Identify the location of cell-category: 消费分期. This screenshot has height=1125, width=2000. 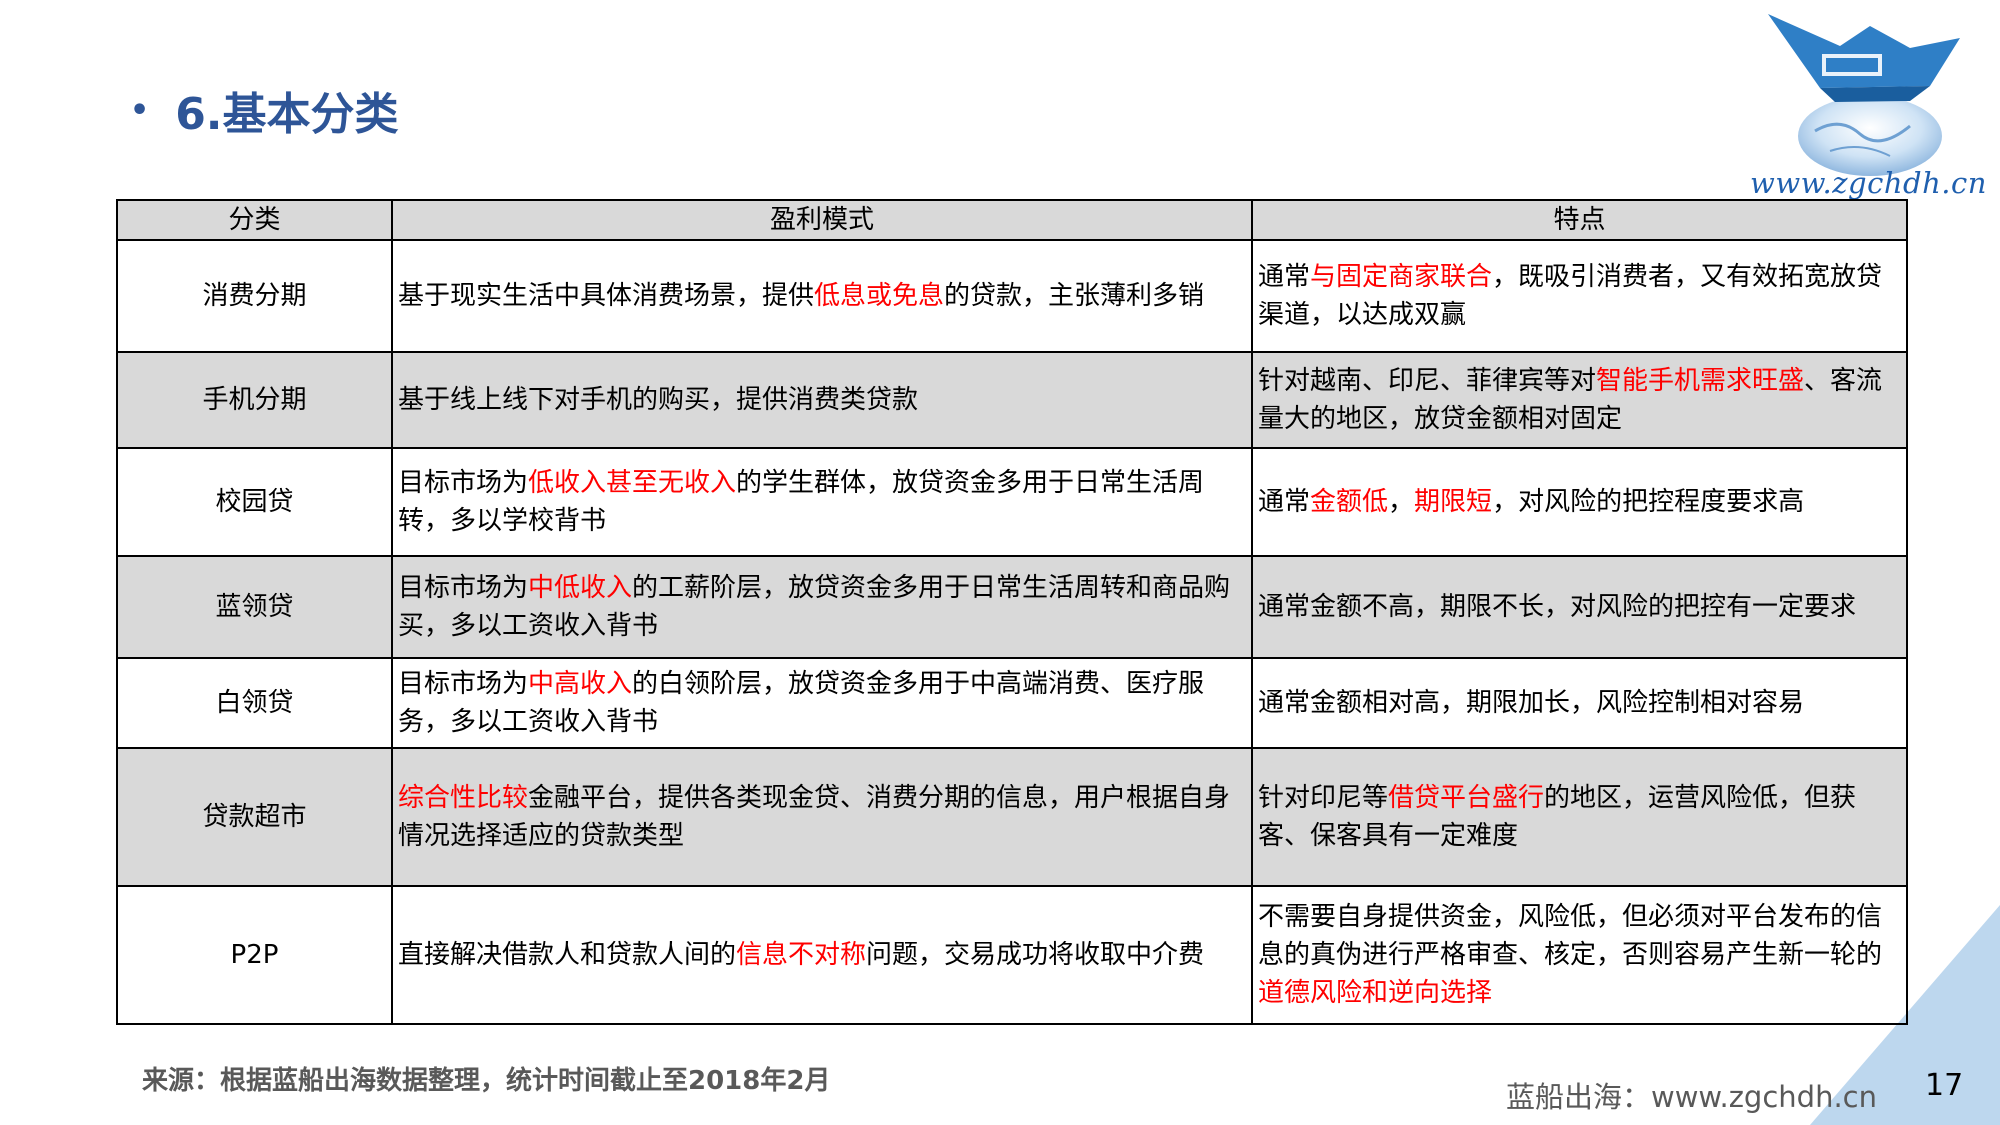
(254, 296).